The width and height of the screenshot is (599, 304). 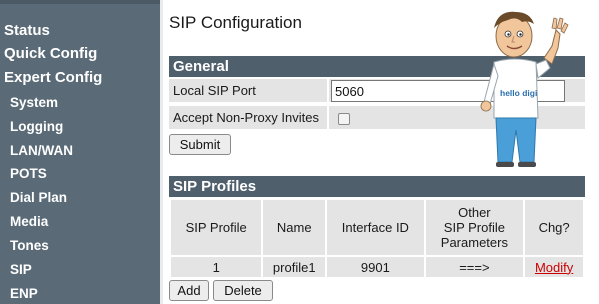 What do you see at coordinates (189, 290) in the screenshot?
I see `add-button: Add` at bounding box center [189, 290].